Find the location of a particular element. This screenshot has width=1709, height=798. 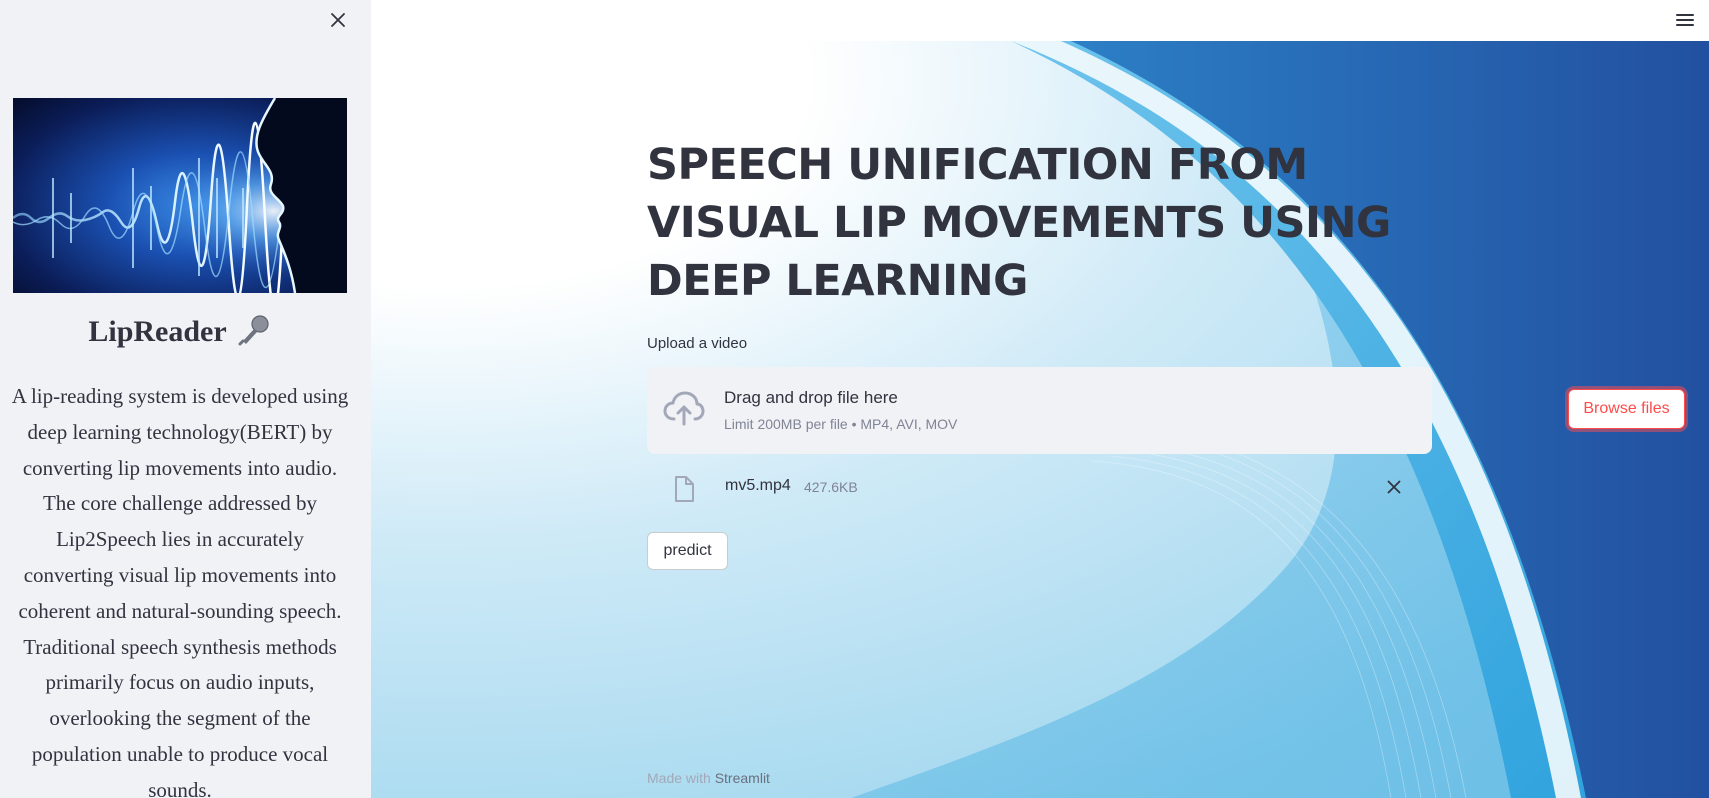

main-menu-button is located at coordinates (1685, 20).